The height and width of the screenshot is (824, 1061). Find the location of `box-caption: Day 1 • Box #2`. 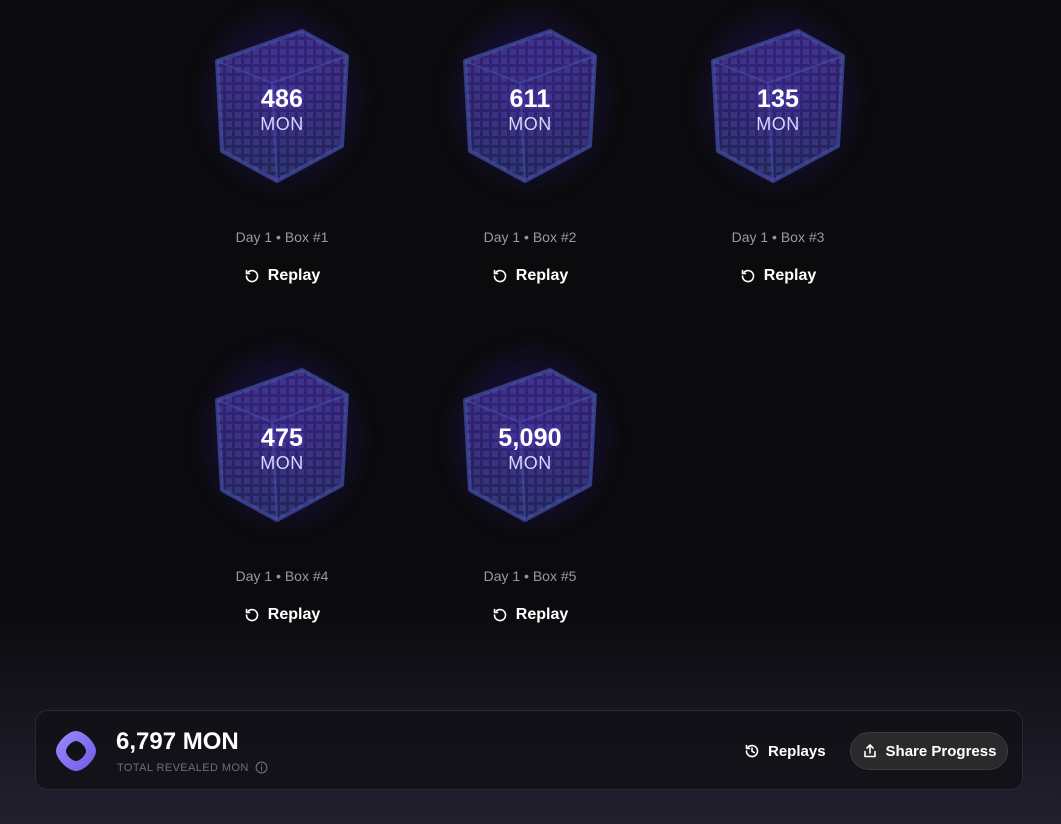

box-caption: Day 1 • Box #2 is located at coordinates (530, 237).